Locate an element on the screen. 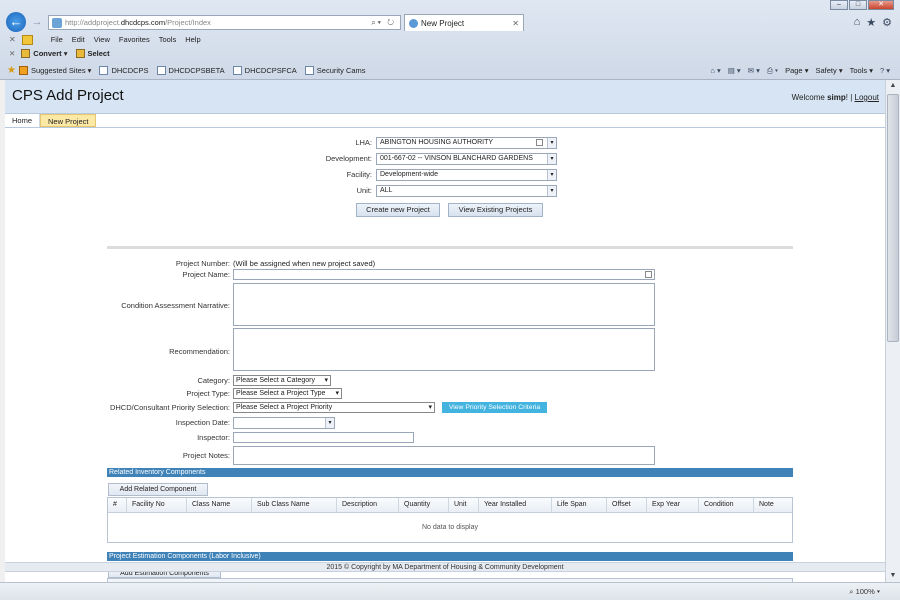 This screenshot has width=900, height=600. category-select: Please Select a Category ▾ is located at coordinates (282, 380).